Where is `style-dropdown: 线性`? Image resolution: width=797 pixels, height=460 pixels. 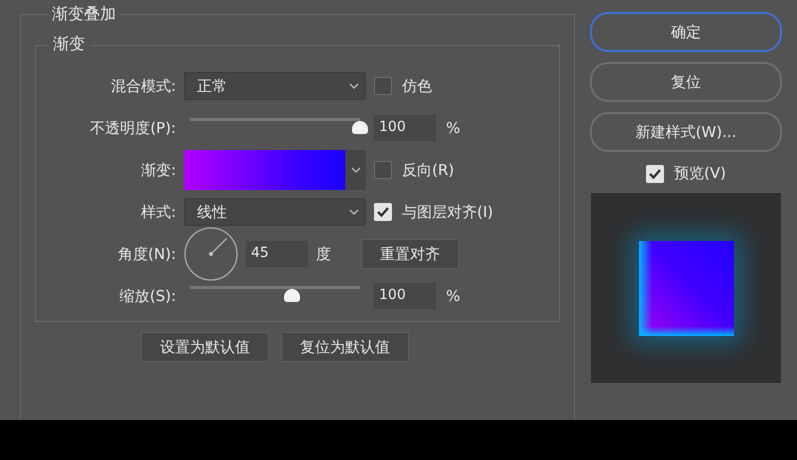
style-dropdown: 线性 is located at coordinates (275, 212).